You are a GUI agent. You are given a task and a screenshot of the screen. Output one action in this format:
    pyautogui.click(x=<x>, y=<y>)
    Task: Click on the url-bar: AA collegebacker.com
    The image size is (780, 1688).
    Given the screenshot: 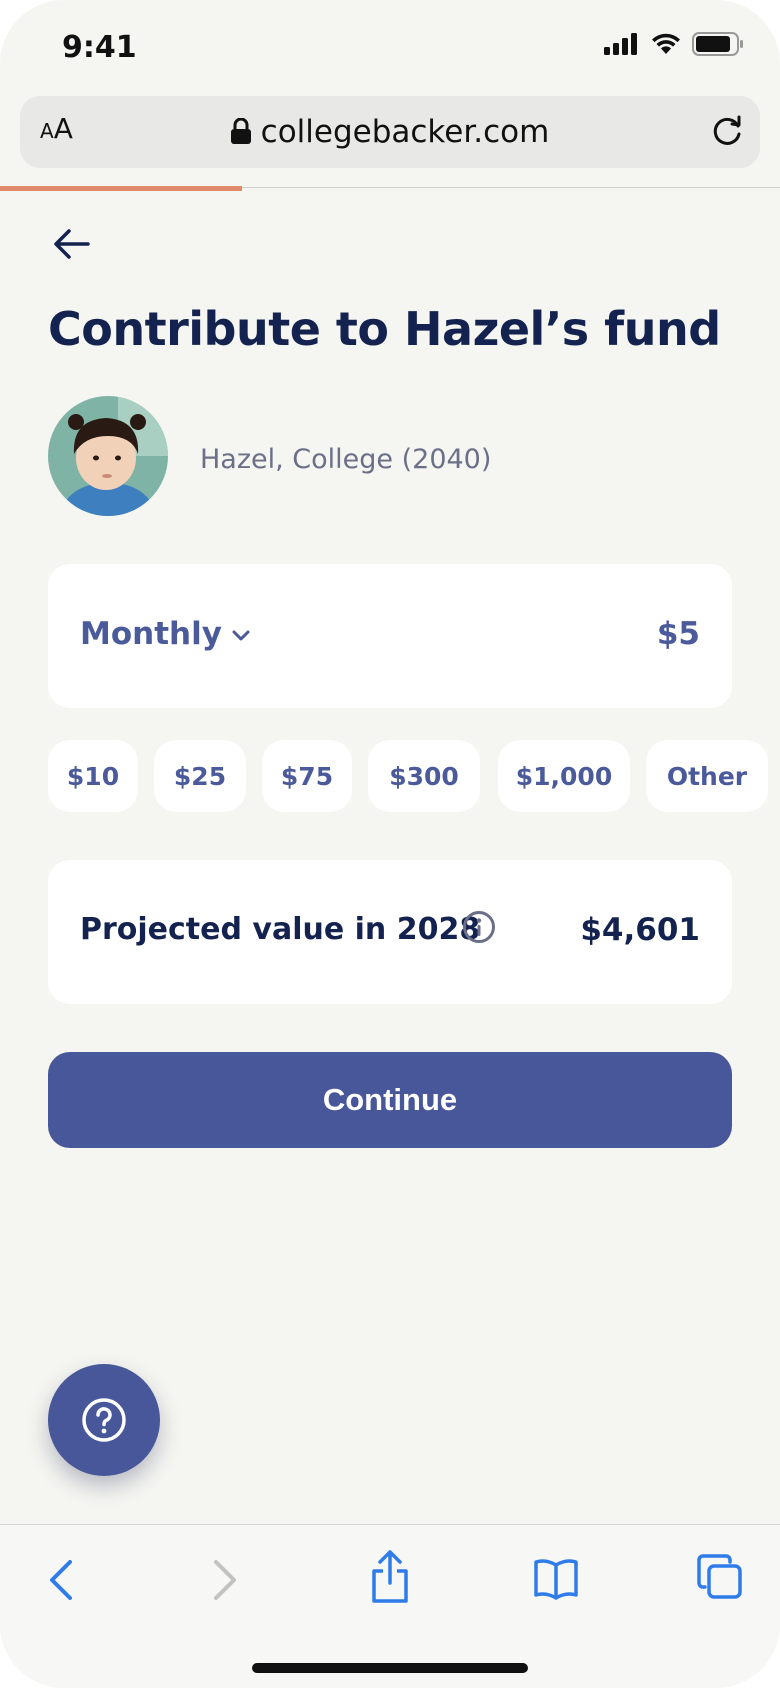 What is the action you would take?
    pyautogui.click(x=390, y=132)
    